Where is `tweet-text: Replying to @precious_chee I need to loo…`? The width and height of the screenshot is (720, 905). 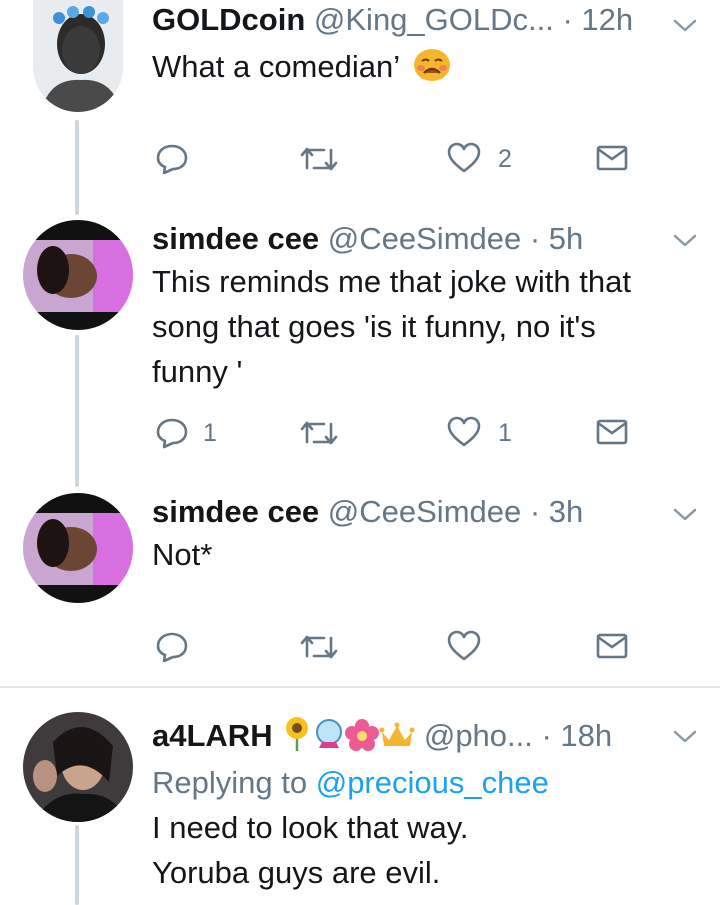 tweet-text: Replying to @precious_chee I need to loo… is located at coordinates (427, 827).